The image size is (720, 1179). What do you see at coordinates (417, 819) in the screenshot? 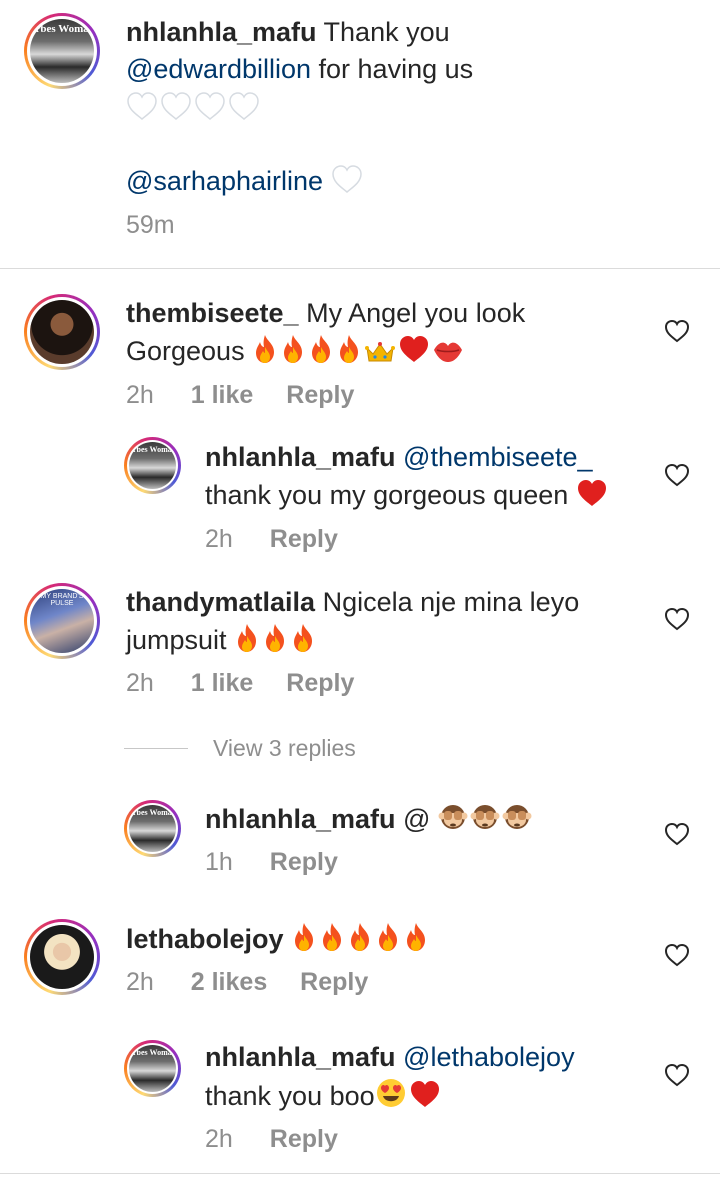
I see `comment-text: @` at bounding box center [417, 819].